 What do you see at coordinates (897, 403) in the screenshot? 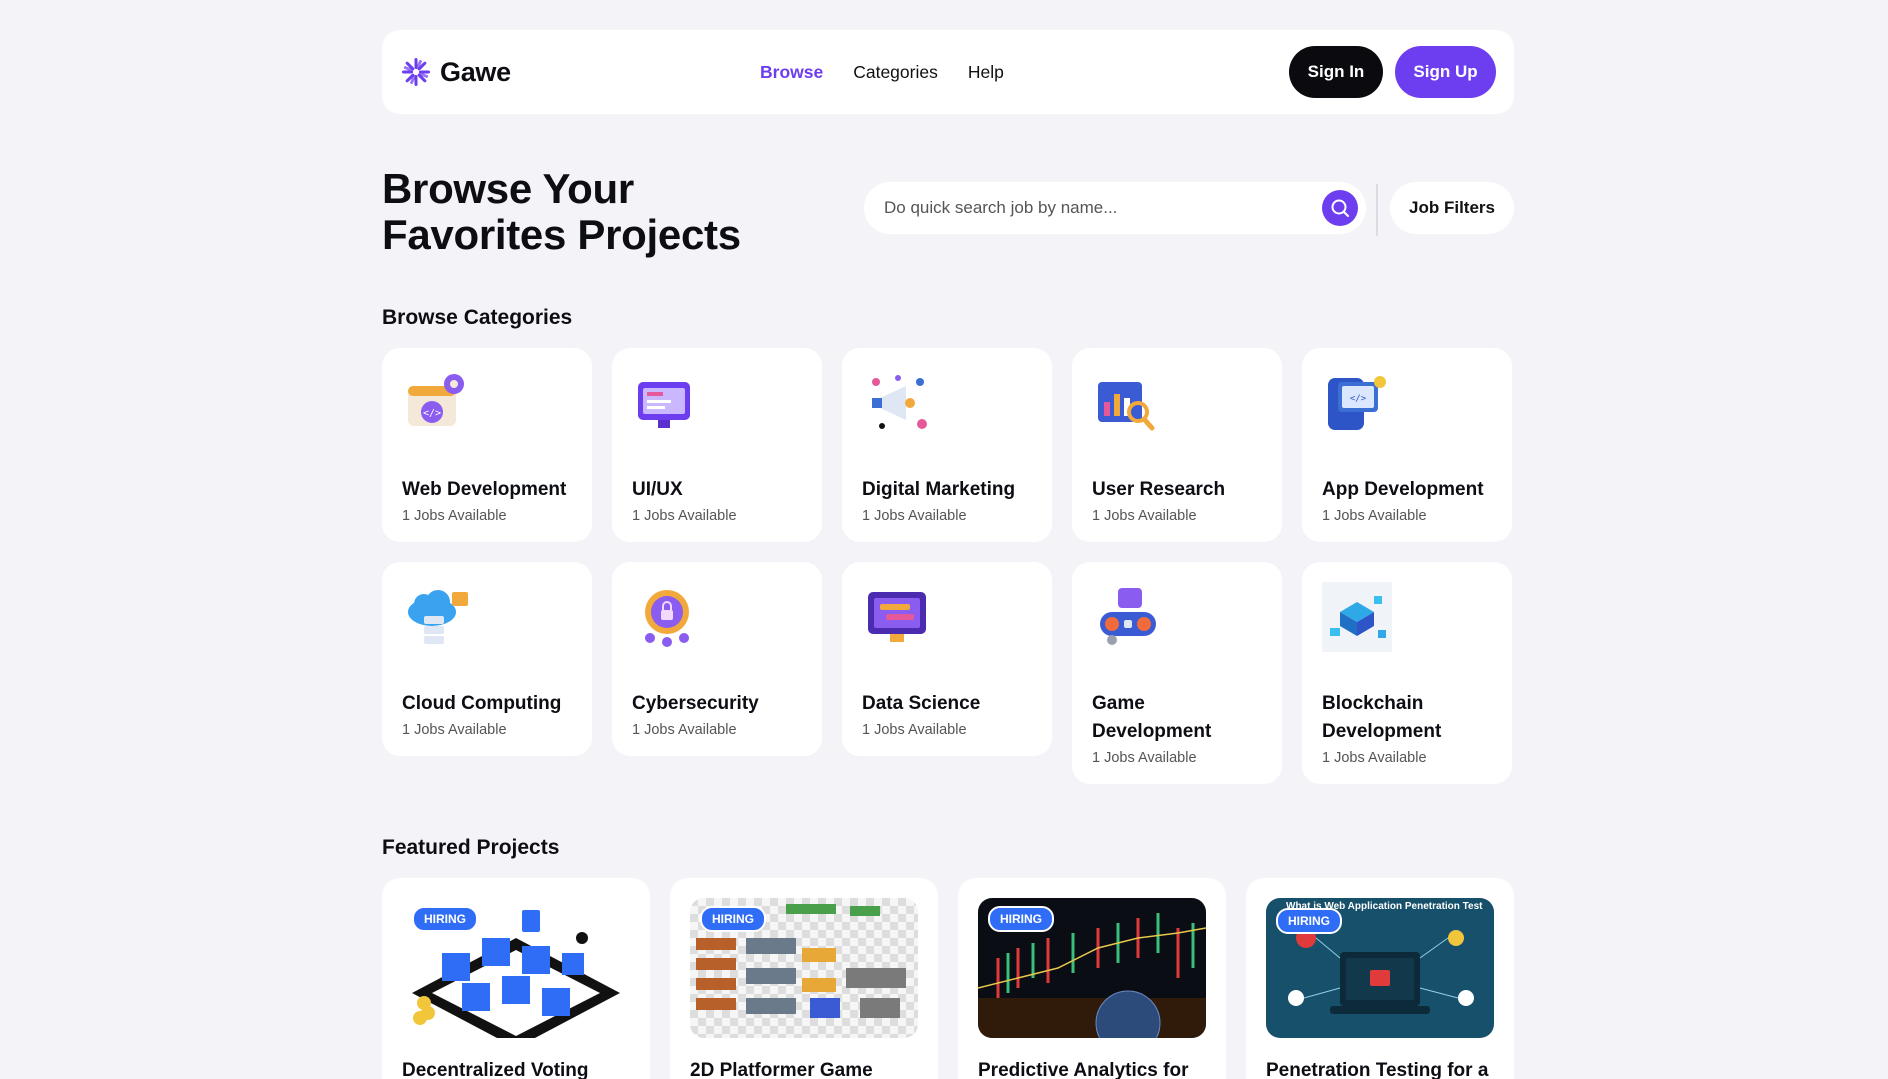
I see `digital-marketing-icon` at bounding box center [897, 403].